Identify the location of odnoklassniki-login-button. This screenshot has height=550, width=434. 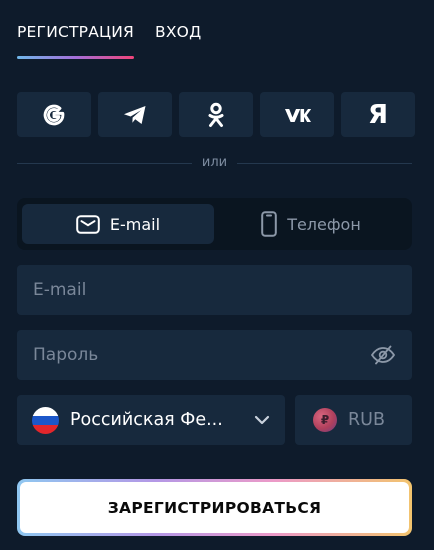
(216, 114).